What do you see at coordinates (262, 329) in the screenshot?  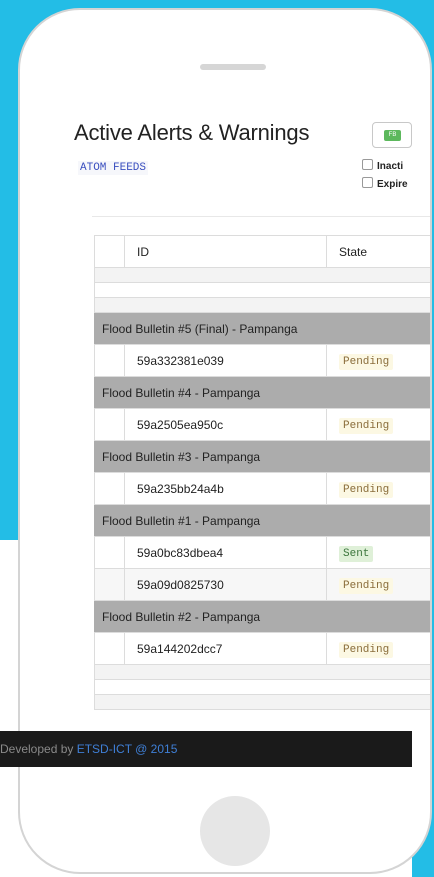 I see `group-row: Flood Bulletin #5 (Final) - Pampanga` at bounding box center [262, 329].